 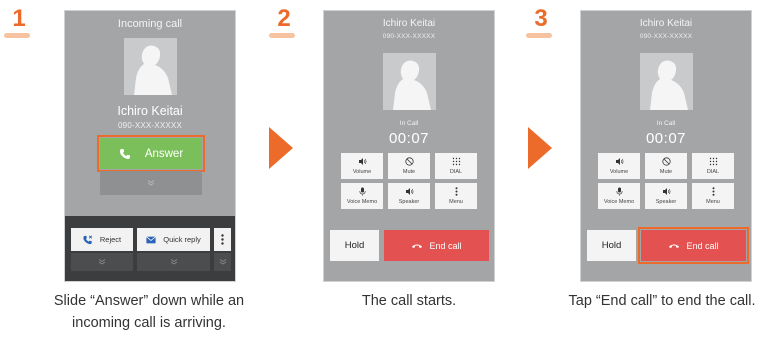 I want to click on step-number-2: 2, so click(x=282, y=22).